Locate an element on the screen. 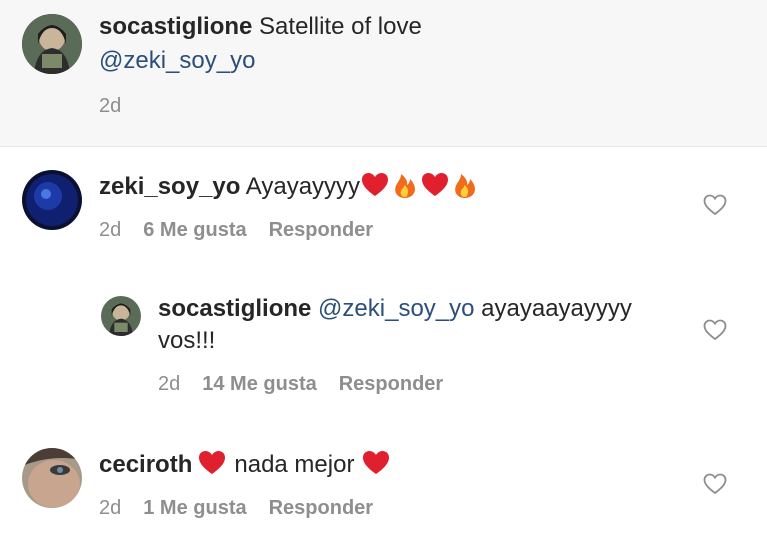 This screenshot has width=767, height=547. comment-text: Ayayayyyy is located at coordinates (303, 186).